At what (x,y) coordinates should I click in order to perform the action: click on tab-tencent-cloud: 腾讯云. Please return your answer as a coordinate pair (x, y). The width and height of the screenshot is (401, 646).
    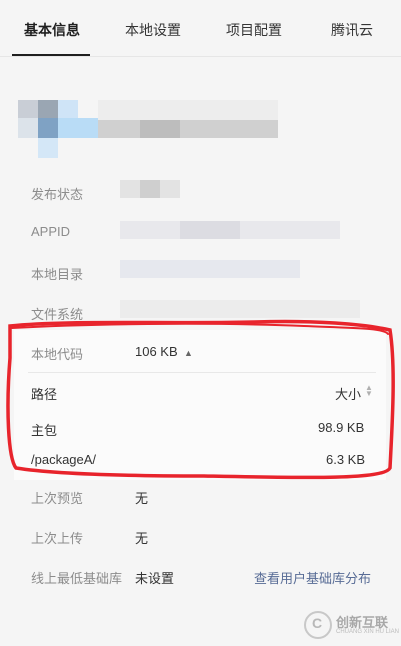
    Looking at the image, I should click on (352, 30).